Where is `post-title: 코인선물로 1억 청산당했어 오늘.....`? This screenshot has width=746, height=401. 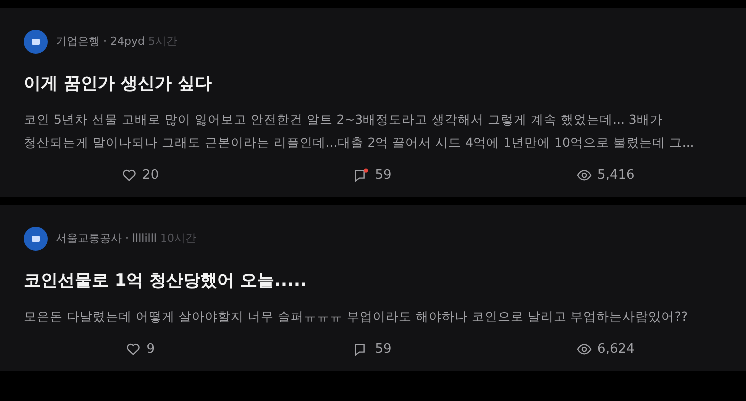 post-title: 코인선물로 1억 청산당했어 오늘..... is located at coordinates (373, 281).